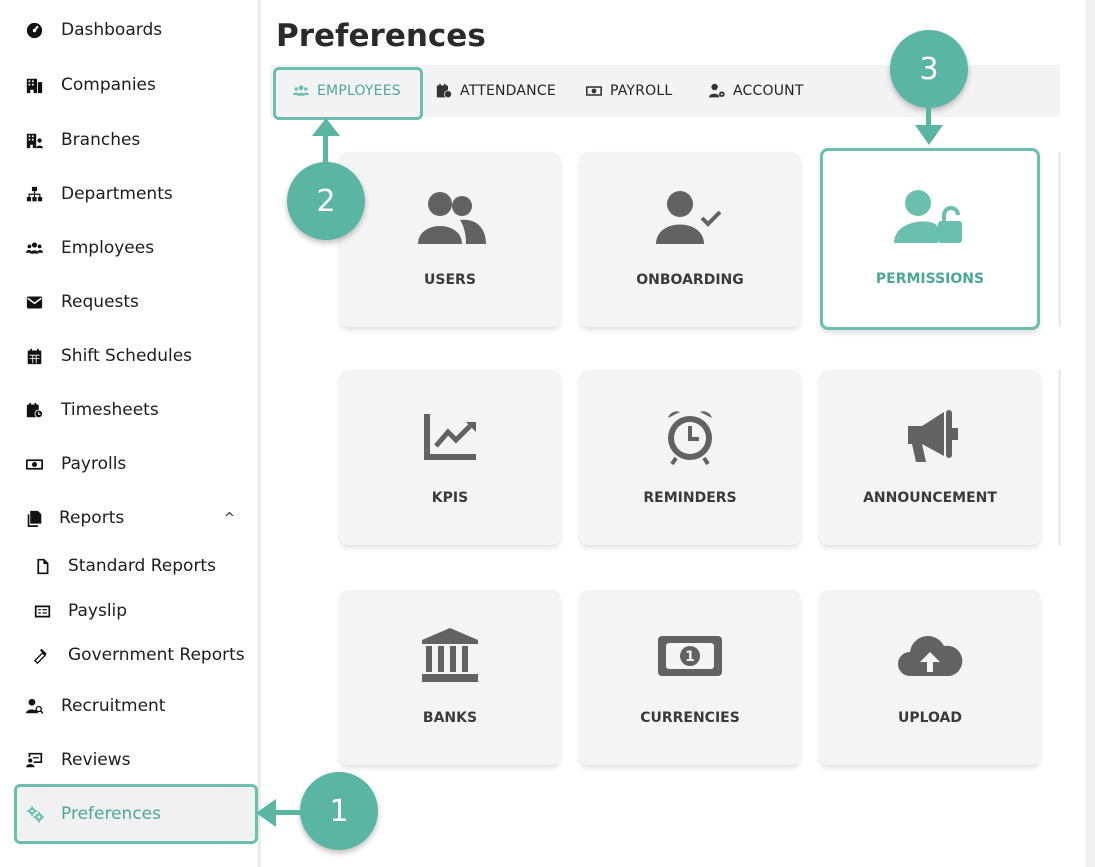 The width and height of the screenshot is (1095, 867). What do you see at coordinates (129, 611) in the screenshot?
I see `sidebar-item-payslip: Payslip` at bounding box center [129, 611].